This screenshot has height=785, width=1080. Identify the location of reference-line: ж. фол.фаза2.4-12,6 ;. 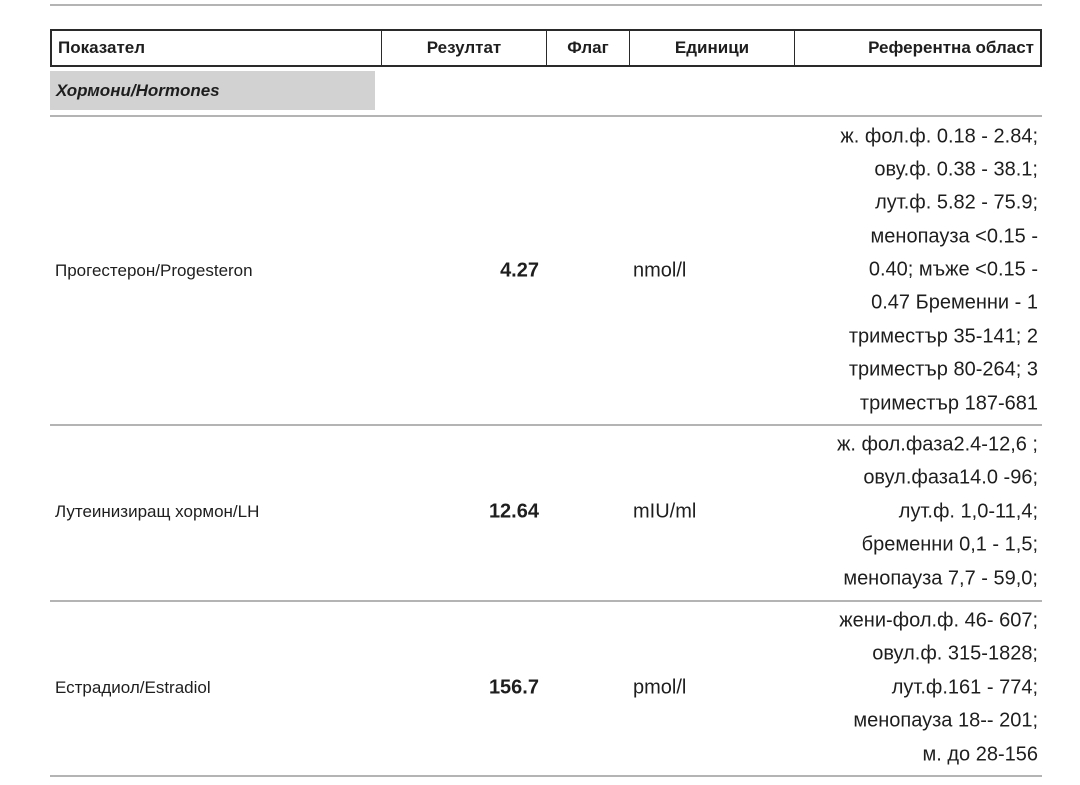
(937, 444).